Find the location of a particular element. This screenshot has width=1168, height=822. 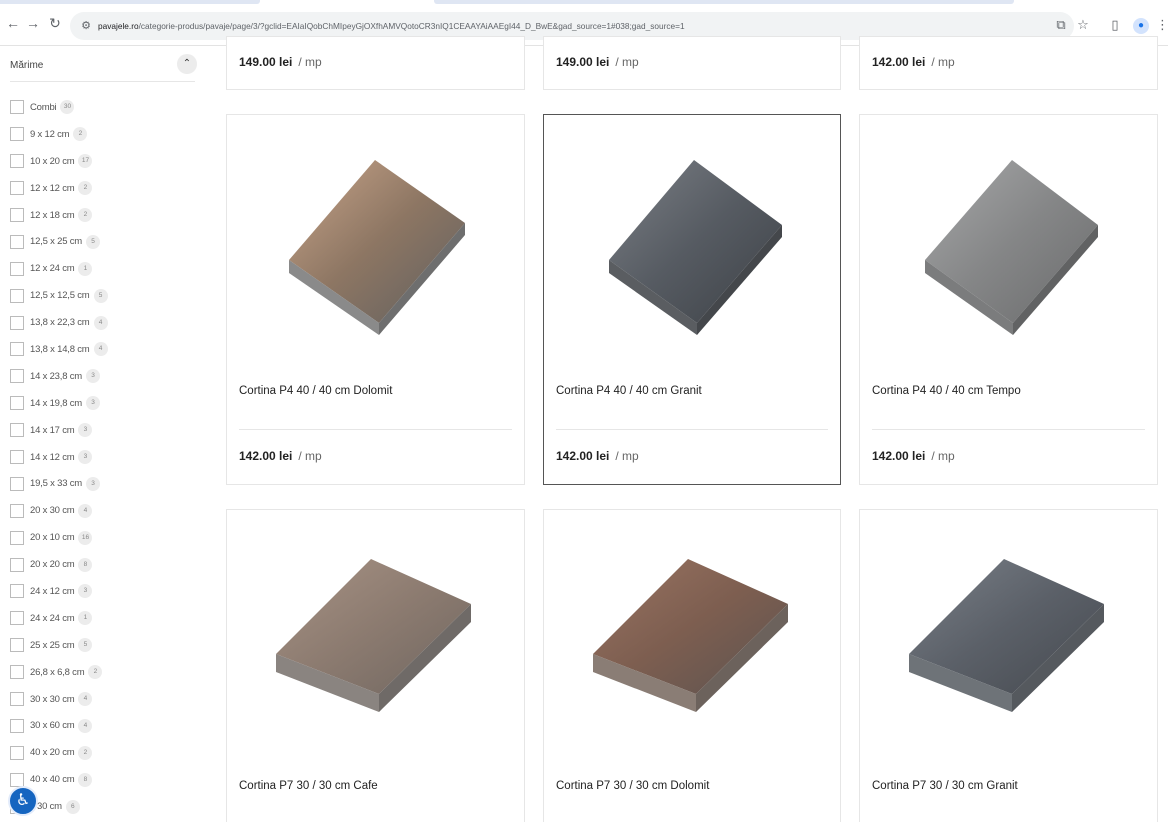

filter-label: 14 x 12 cm is located at coordinates (52, 457).